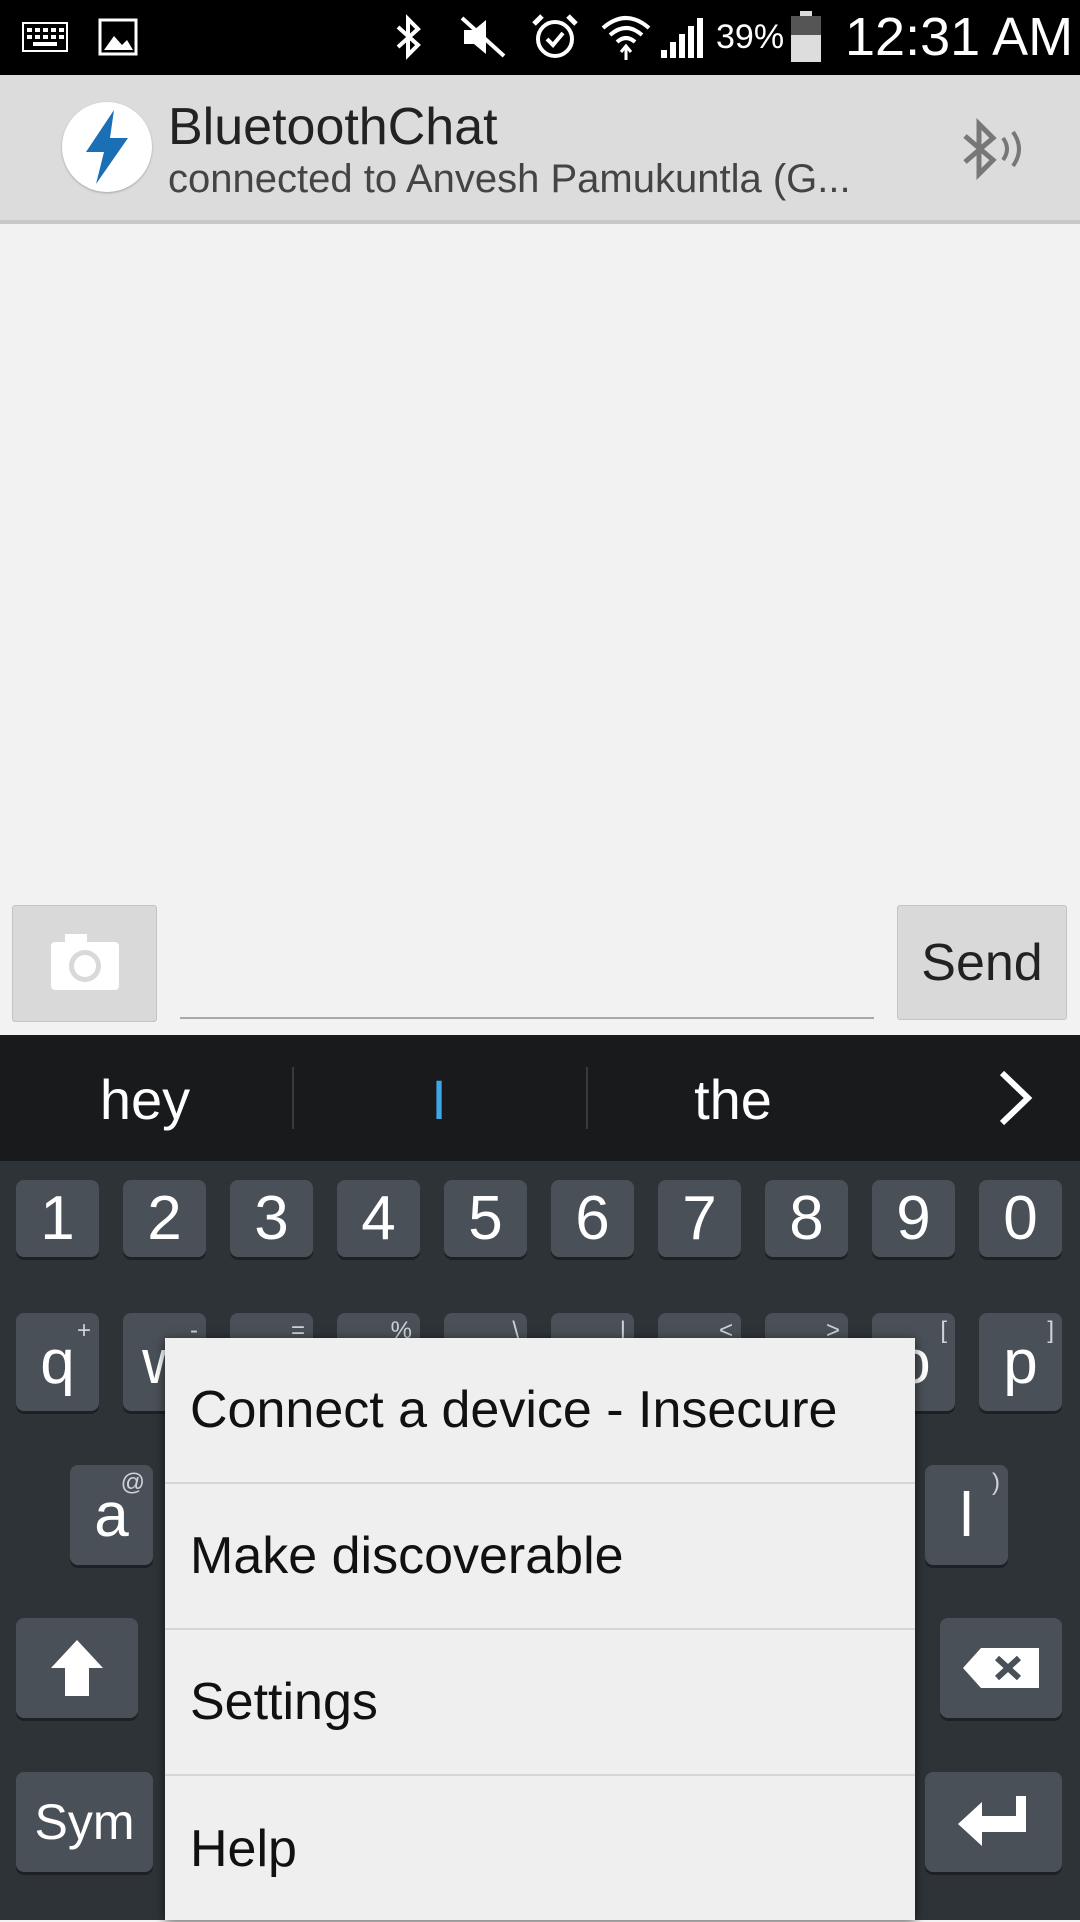 The height and width of the screenshot is (1922, 1080). I want to click on menu-item-make-discoverable: Make discoverable, so click(540, 1557).